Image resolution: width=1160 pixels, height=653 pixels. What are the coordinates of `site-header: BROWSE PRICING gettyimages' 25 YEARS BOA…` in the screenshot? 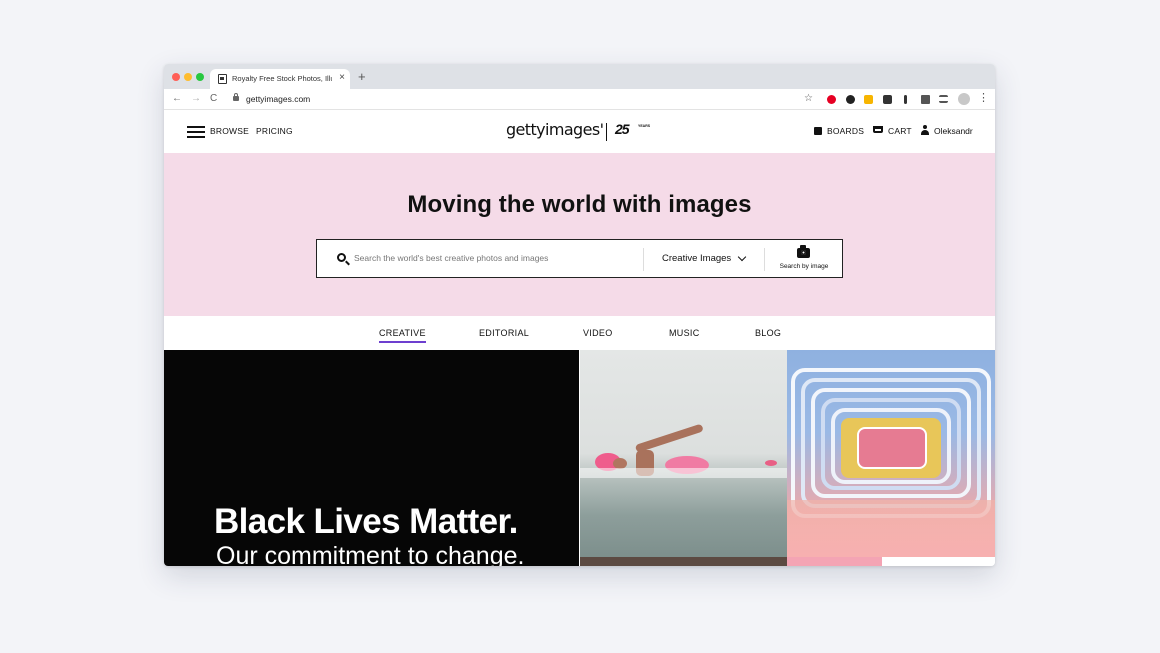 It's located at (579, 131).